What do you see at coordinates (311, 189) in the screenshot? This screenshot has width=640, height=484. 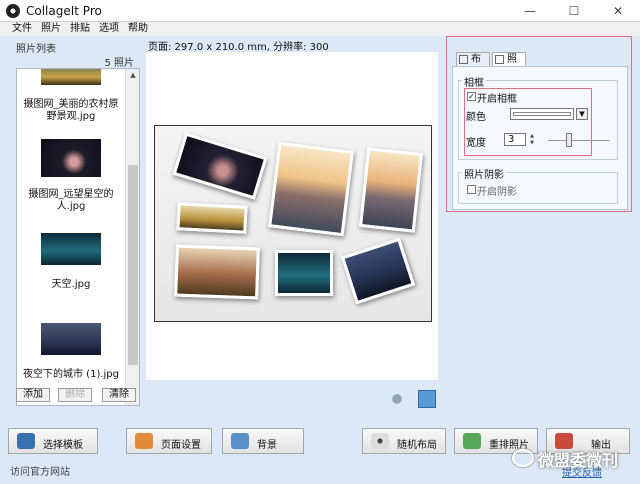 I see `collage-photo-sunset-lake` at bounding box center [311, 189].